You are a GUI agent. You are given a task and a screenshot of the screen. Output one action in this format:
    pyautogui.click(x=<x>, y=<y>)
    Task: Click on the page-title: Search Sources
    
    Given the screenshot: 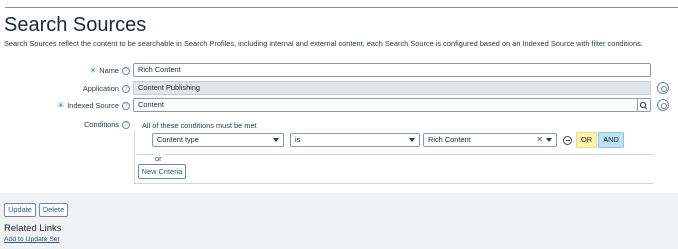 What is the action you would take?
    pyautogui.click(x=75, y=25)
    